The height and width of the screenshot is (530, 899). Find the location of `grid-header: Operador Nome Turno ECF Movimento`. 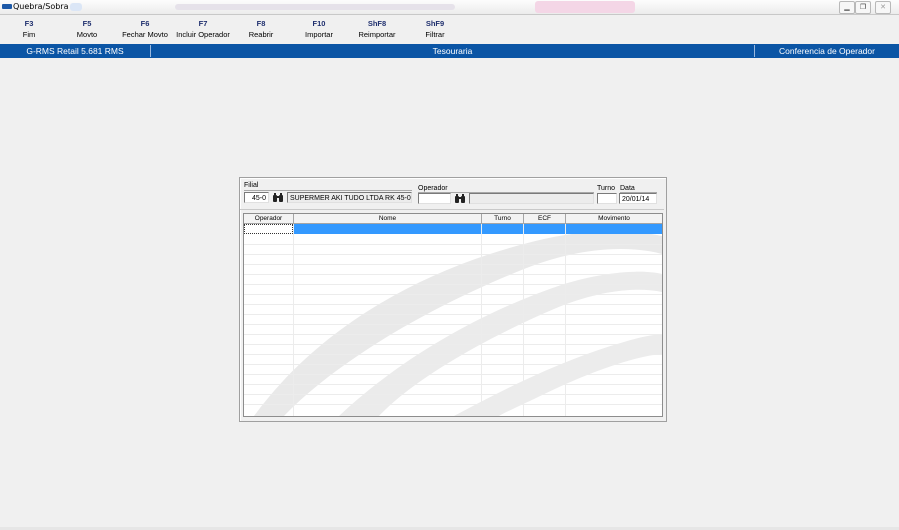

grid-header: Operador Nome Turno ECF Movimento is located at coordinates (453, 219).